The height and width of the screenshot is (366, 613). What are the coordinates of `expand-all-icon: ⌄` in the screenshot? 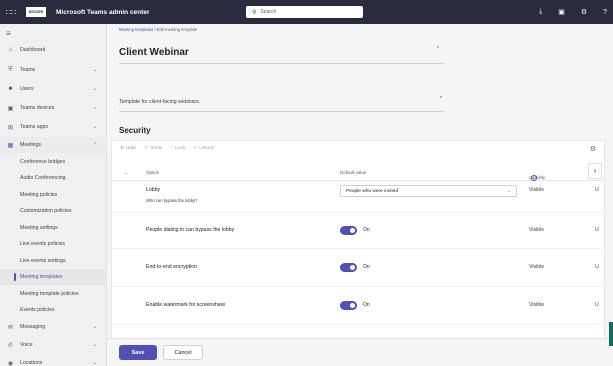 It's located at (126, 173).